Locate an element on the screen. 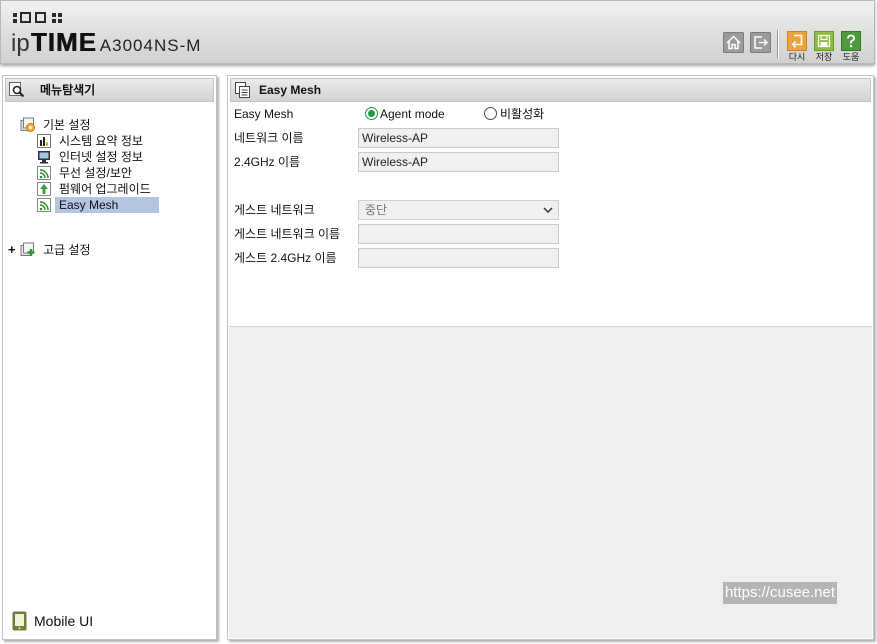 This screenshot has height=644, width=877. save-label: 저장 is located at coordinates (824, 57).